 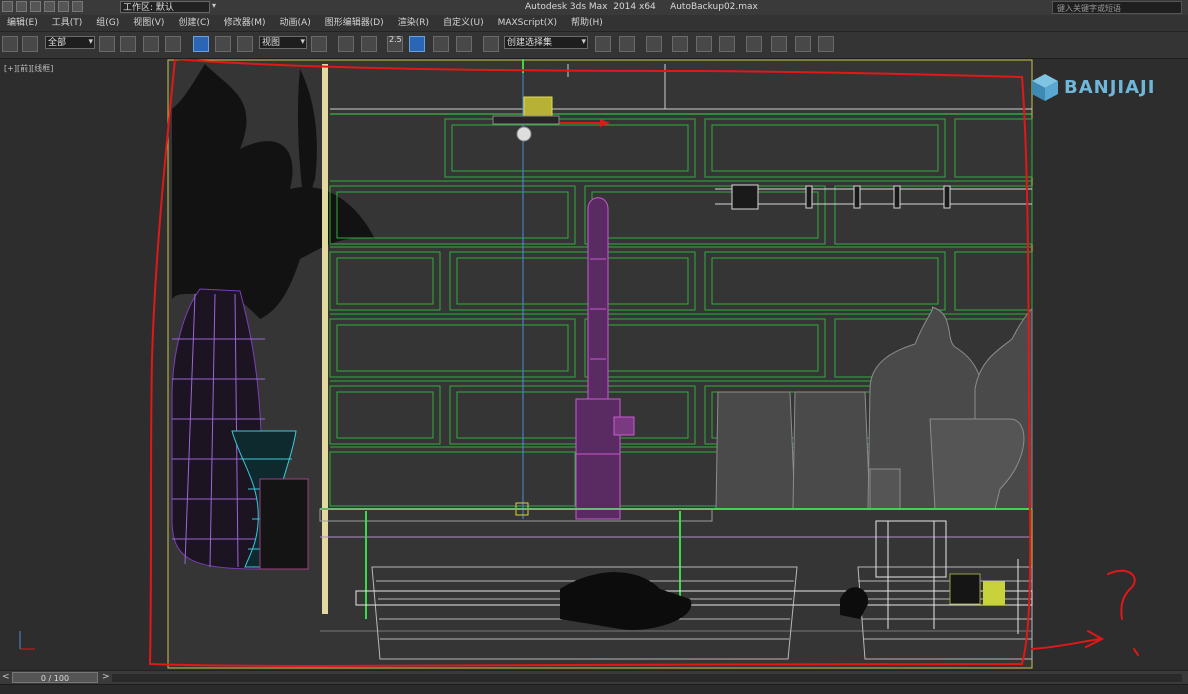 I want to click on spinner-snap-icon, so click(x=464, y=44).